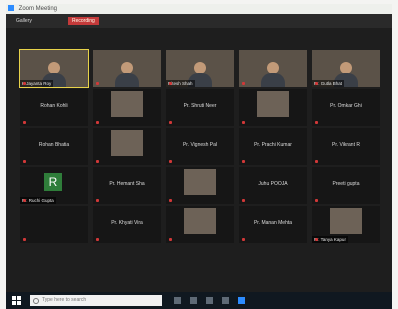 The height and width of the screenshot is (309, 398). I want to click on zoom-taskbar-icon, so click(241, 300).